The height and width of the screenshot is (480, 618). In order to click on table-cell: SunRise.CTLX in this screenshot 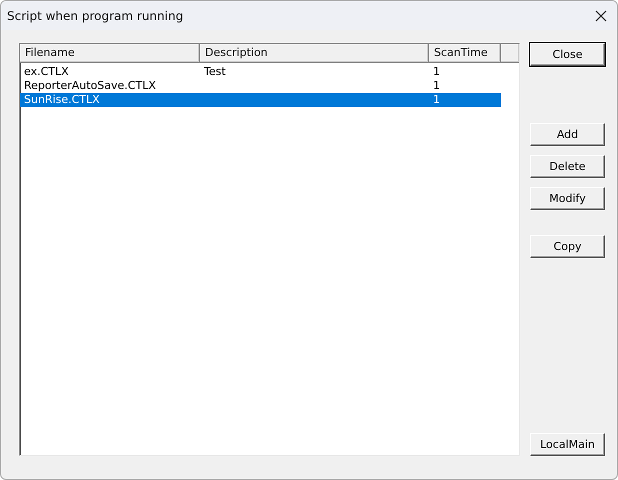, I will do `click(62, 99)`.